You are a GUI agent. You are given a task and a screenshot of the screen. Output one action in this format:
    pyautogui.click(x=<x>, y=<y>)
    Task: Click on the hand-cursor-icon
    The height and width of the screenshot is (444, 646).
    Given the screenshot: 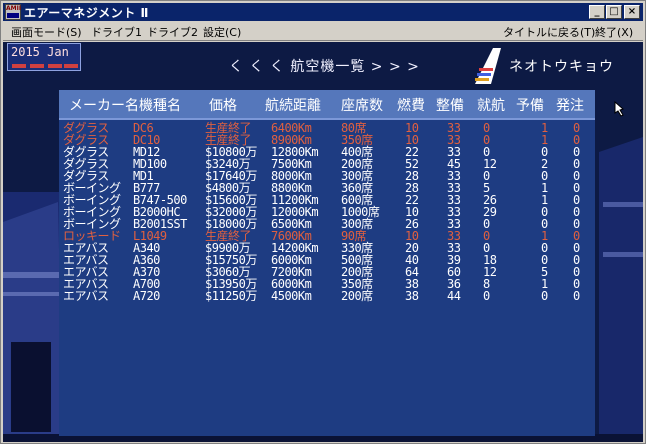 What is the action you would take?
    pyautogui.click(x=619, y=108)
    